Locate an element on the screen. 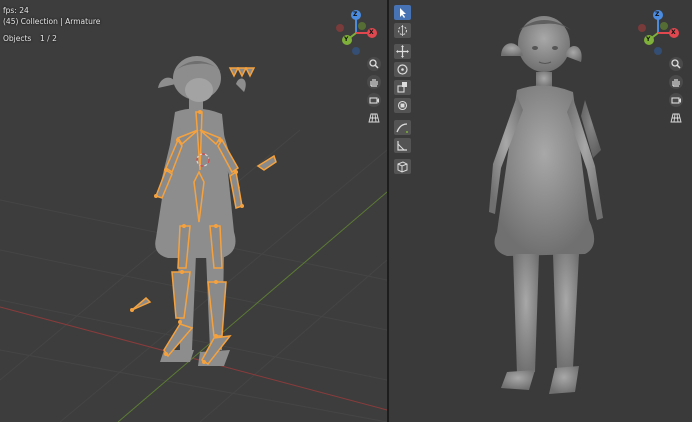 Image resolution: width=692 pixels, height=422 pixels. transform-icon is located at coordinates (402, 105).